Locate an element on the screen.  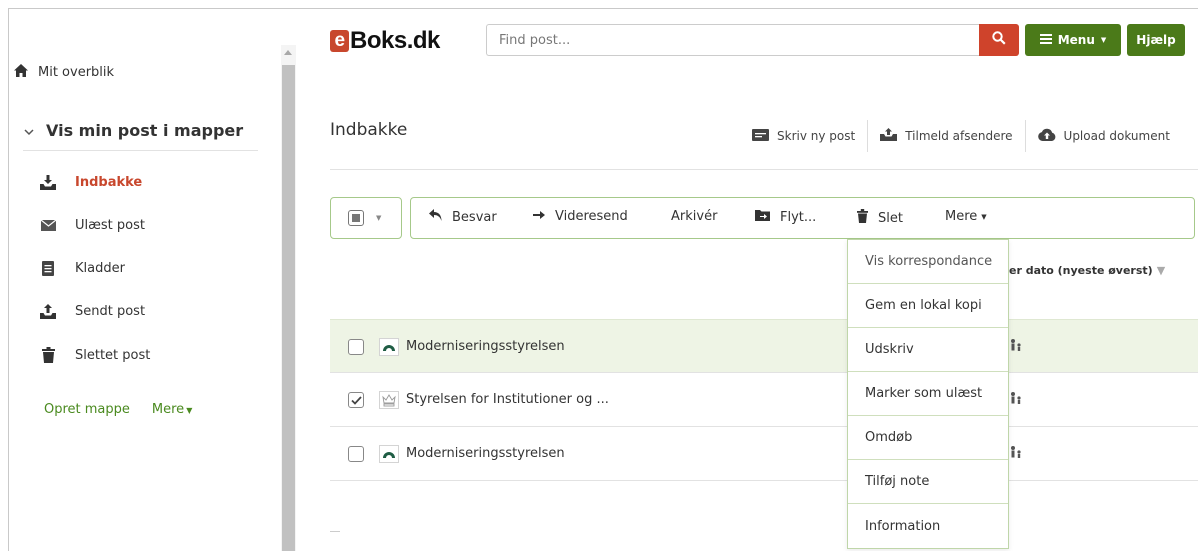
draft-icon is located at coordinates (48, 268).